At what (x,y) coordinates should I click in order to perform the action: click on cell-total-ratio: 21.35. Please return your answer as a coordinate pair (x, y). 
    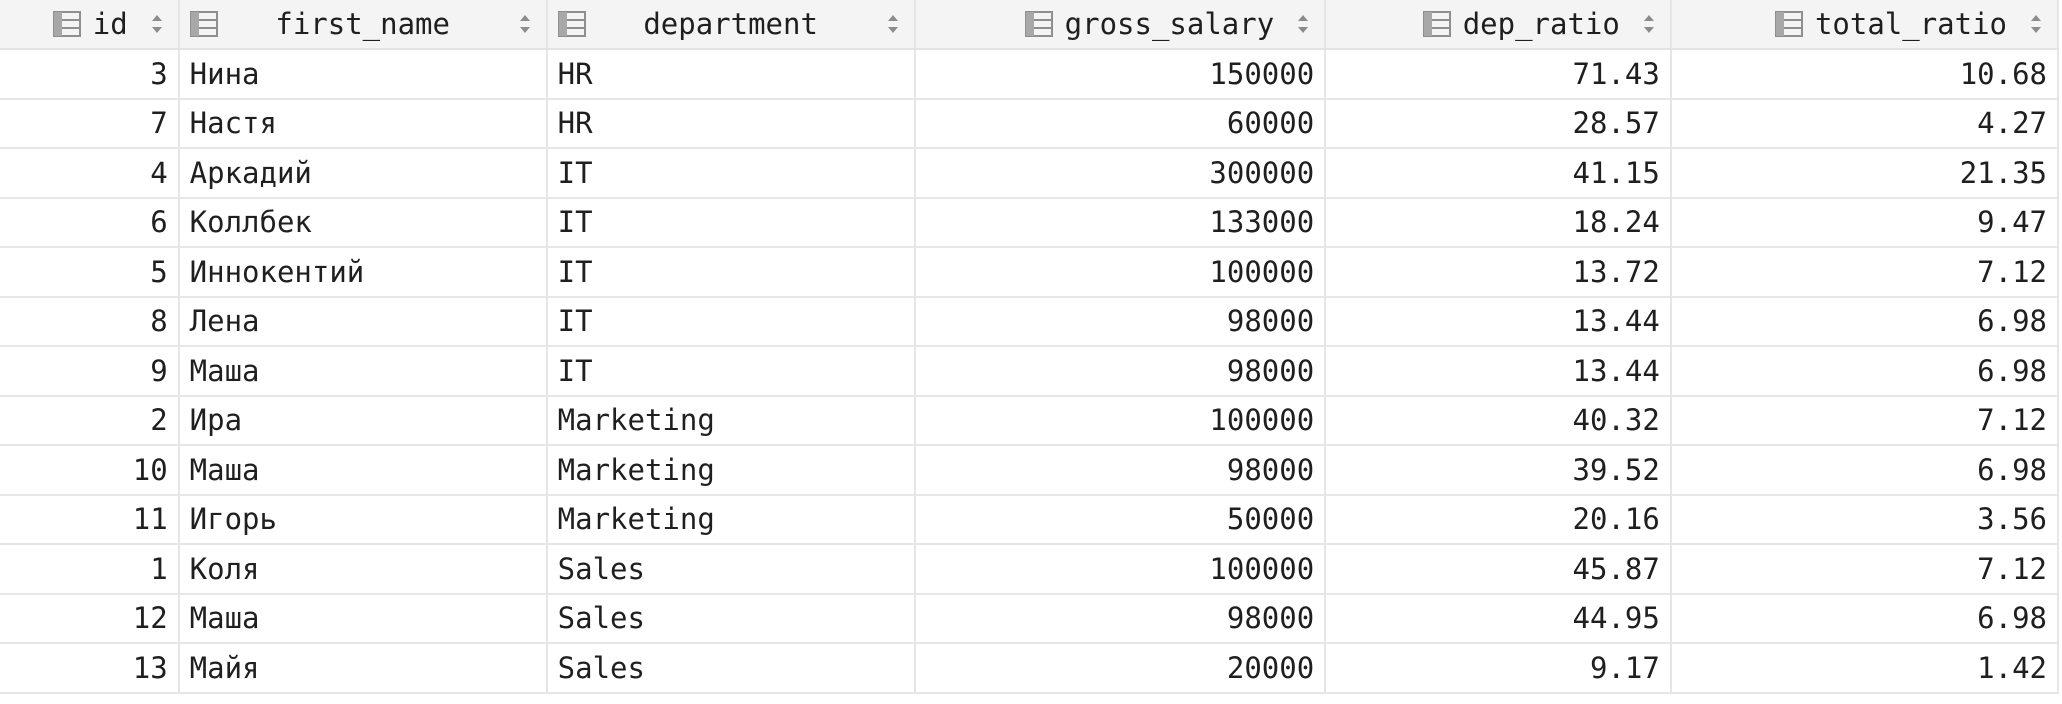
    Looking at the image, I should click on (1865, 173).